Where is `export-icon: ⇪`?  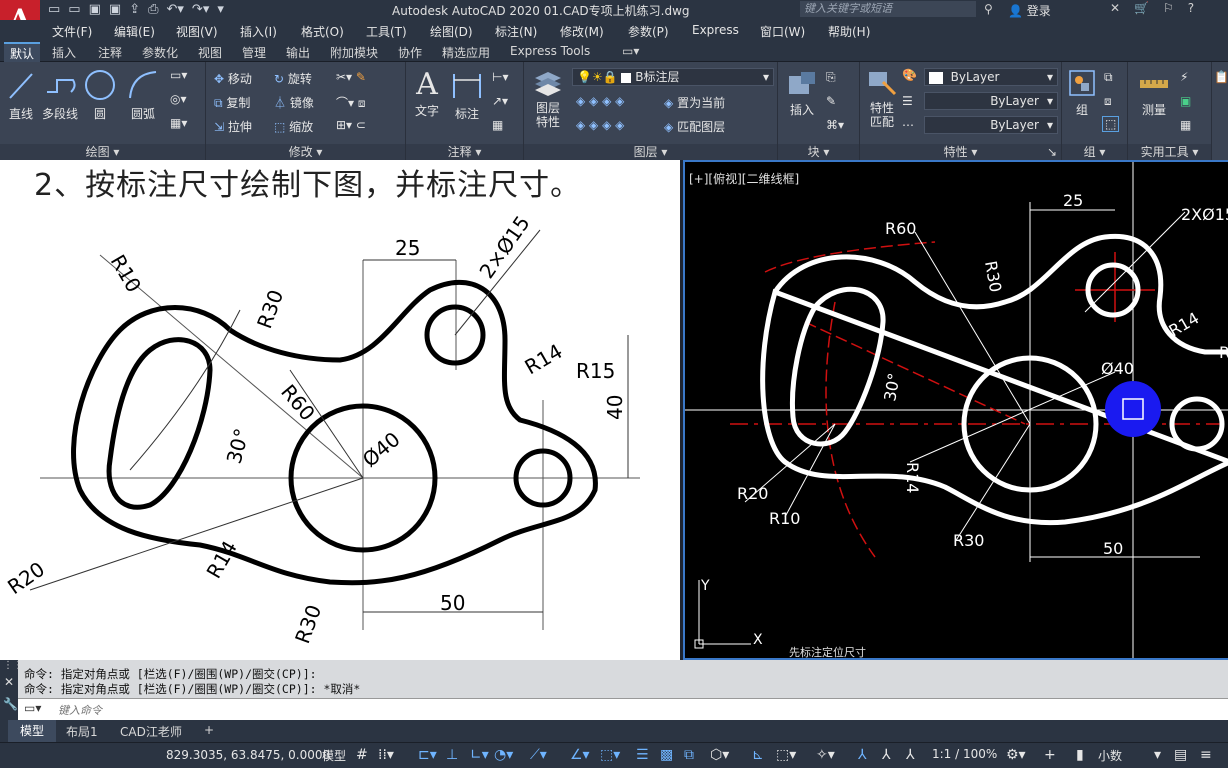
export-icon: ⇪ is located at coordinates (134, 9).